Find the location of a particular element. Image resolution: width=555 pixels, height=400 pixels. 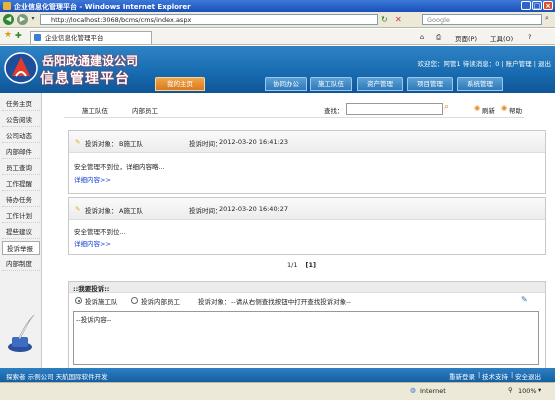

app-footer: 探索者 示例公司 天航国际软件开发 重新登录 | 技术支持 | 安全退出 is located at coordinates (277, 375).